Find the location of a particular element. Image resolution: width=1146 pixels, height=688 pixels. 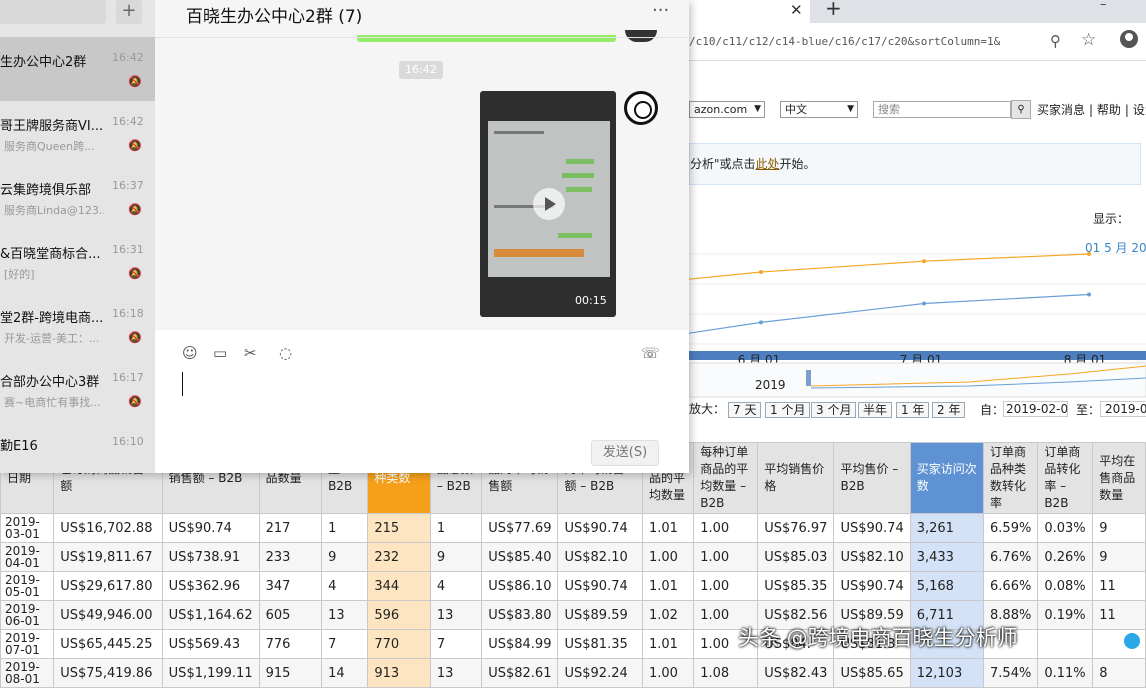

table-cell: US$82.43 is located at coordinates (796, 673).